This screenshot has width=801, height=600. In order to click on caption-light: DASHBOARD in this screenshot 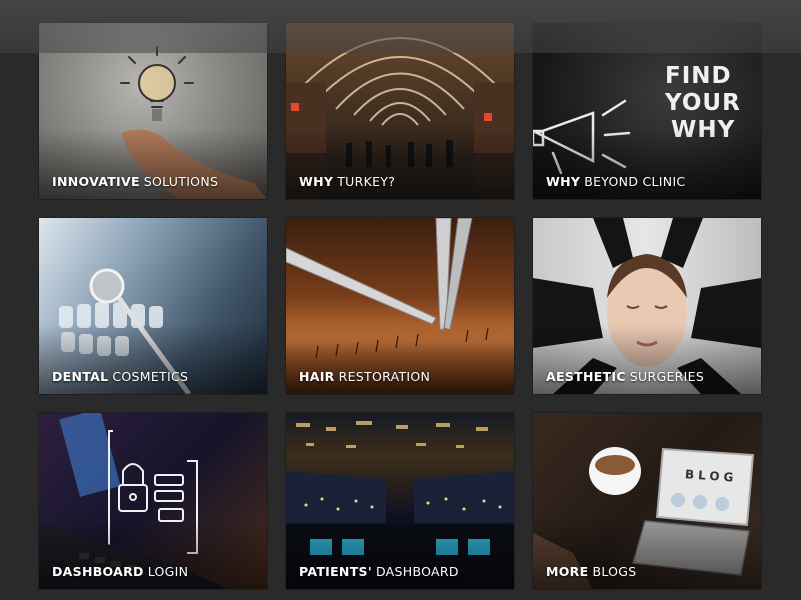, I will do `click(417, 571)`.